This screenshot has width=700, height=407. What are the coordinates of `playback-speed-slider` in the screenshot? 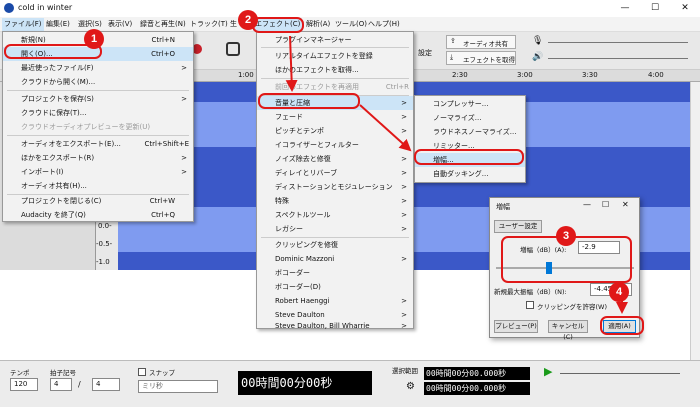 It's located at (620, 373).